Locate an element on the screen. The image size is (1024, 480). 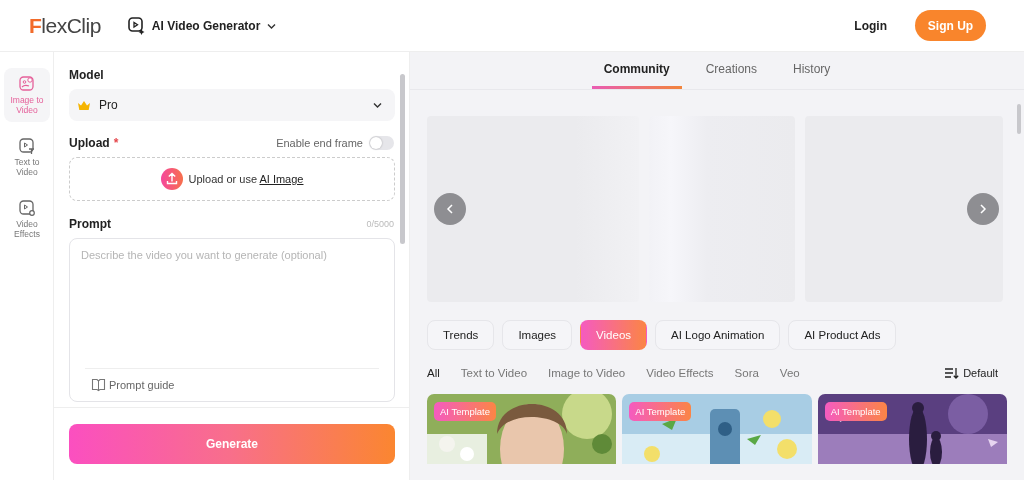
field-label: Model is located at coordinates (87, 75).